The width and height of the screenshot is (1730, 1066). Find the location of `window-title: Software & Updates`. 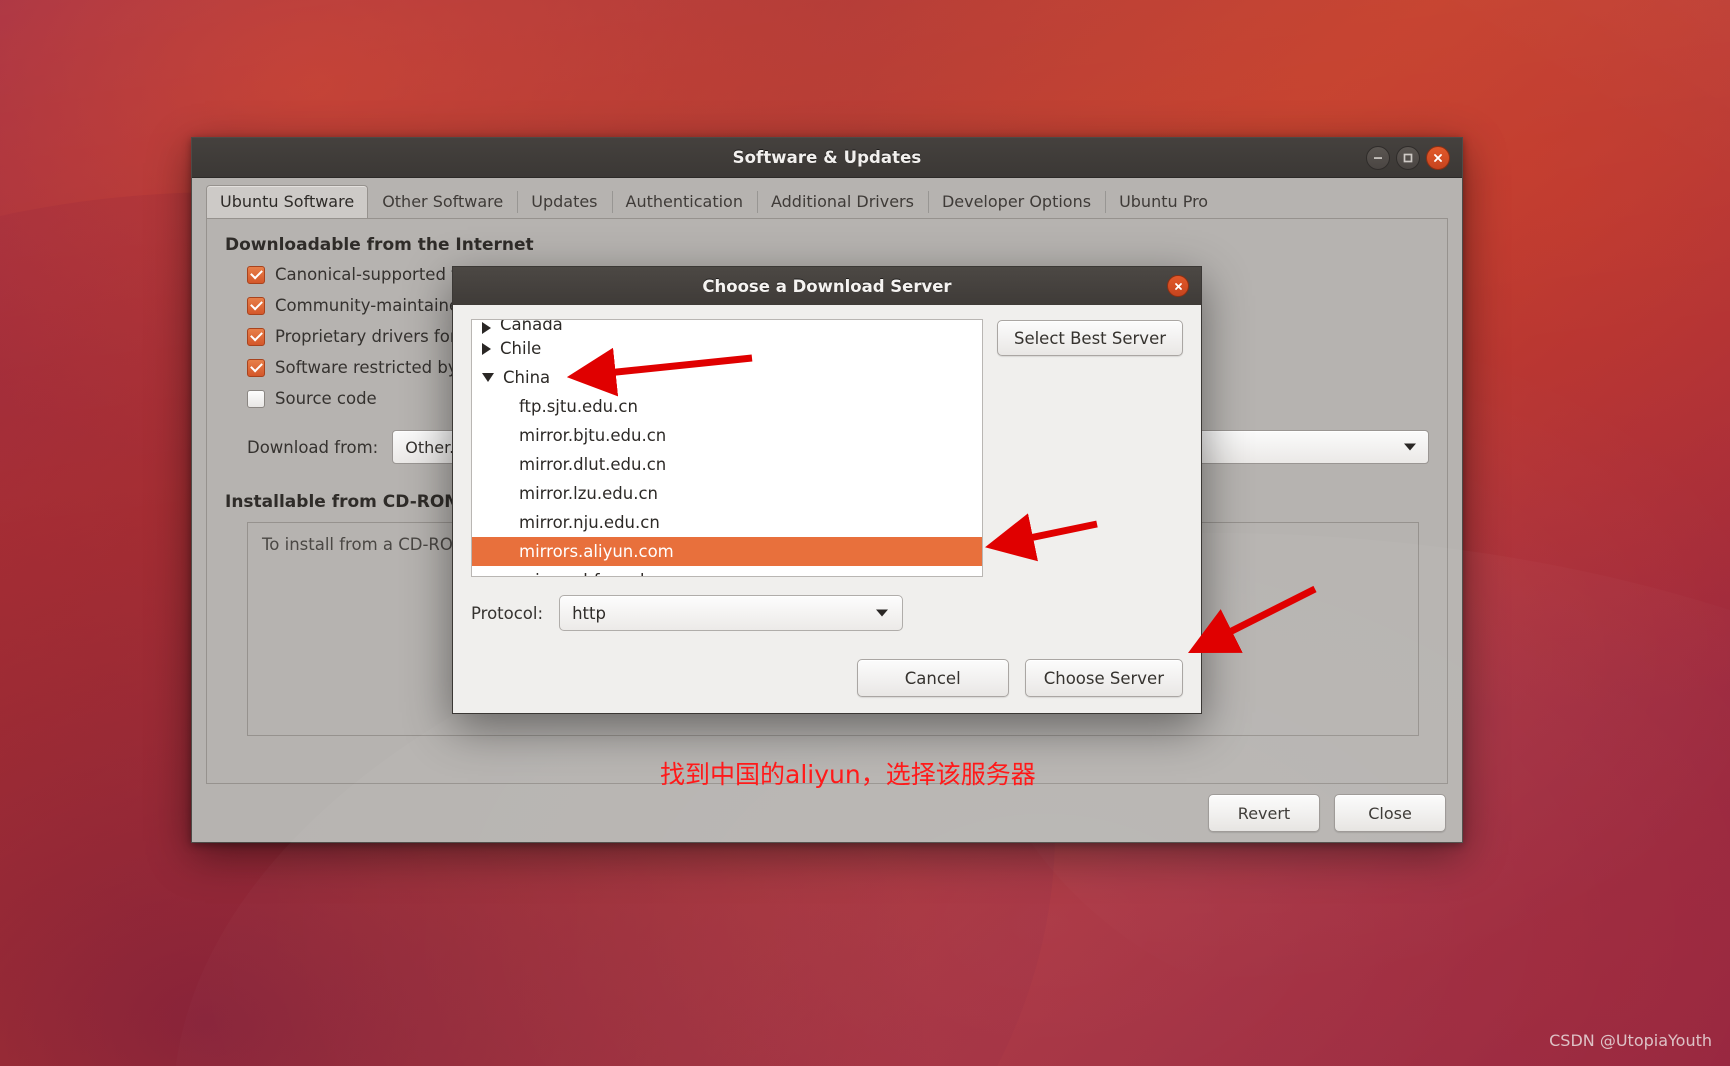

window-title: Software & Updates is located at coordinates (827, 157).